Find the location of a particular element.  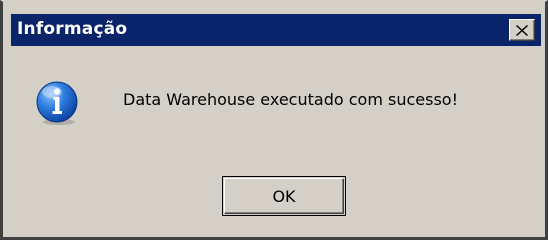

close-button is located at coordinates (522, 30).